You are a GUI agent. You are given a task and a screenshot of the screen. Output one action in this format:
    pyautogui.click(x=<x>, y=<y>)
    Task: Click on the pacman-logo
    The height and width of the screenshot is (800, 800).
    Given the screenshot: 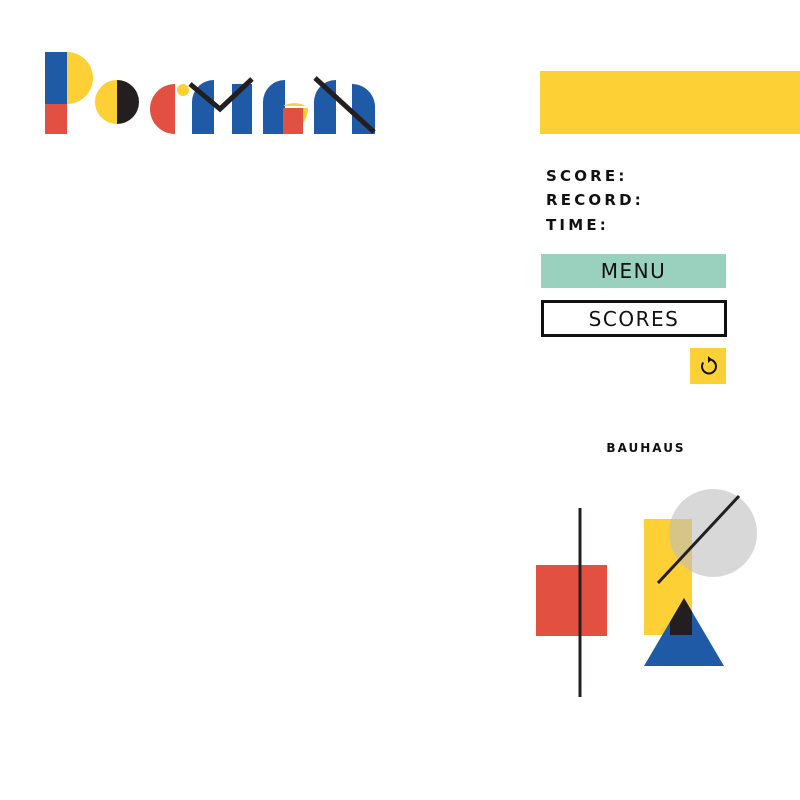 What is the action you would take?
    pyautogui.click(x=210, y=93)
    